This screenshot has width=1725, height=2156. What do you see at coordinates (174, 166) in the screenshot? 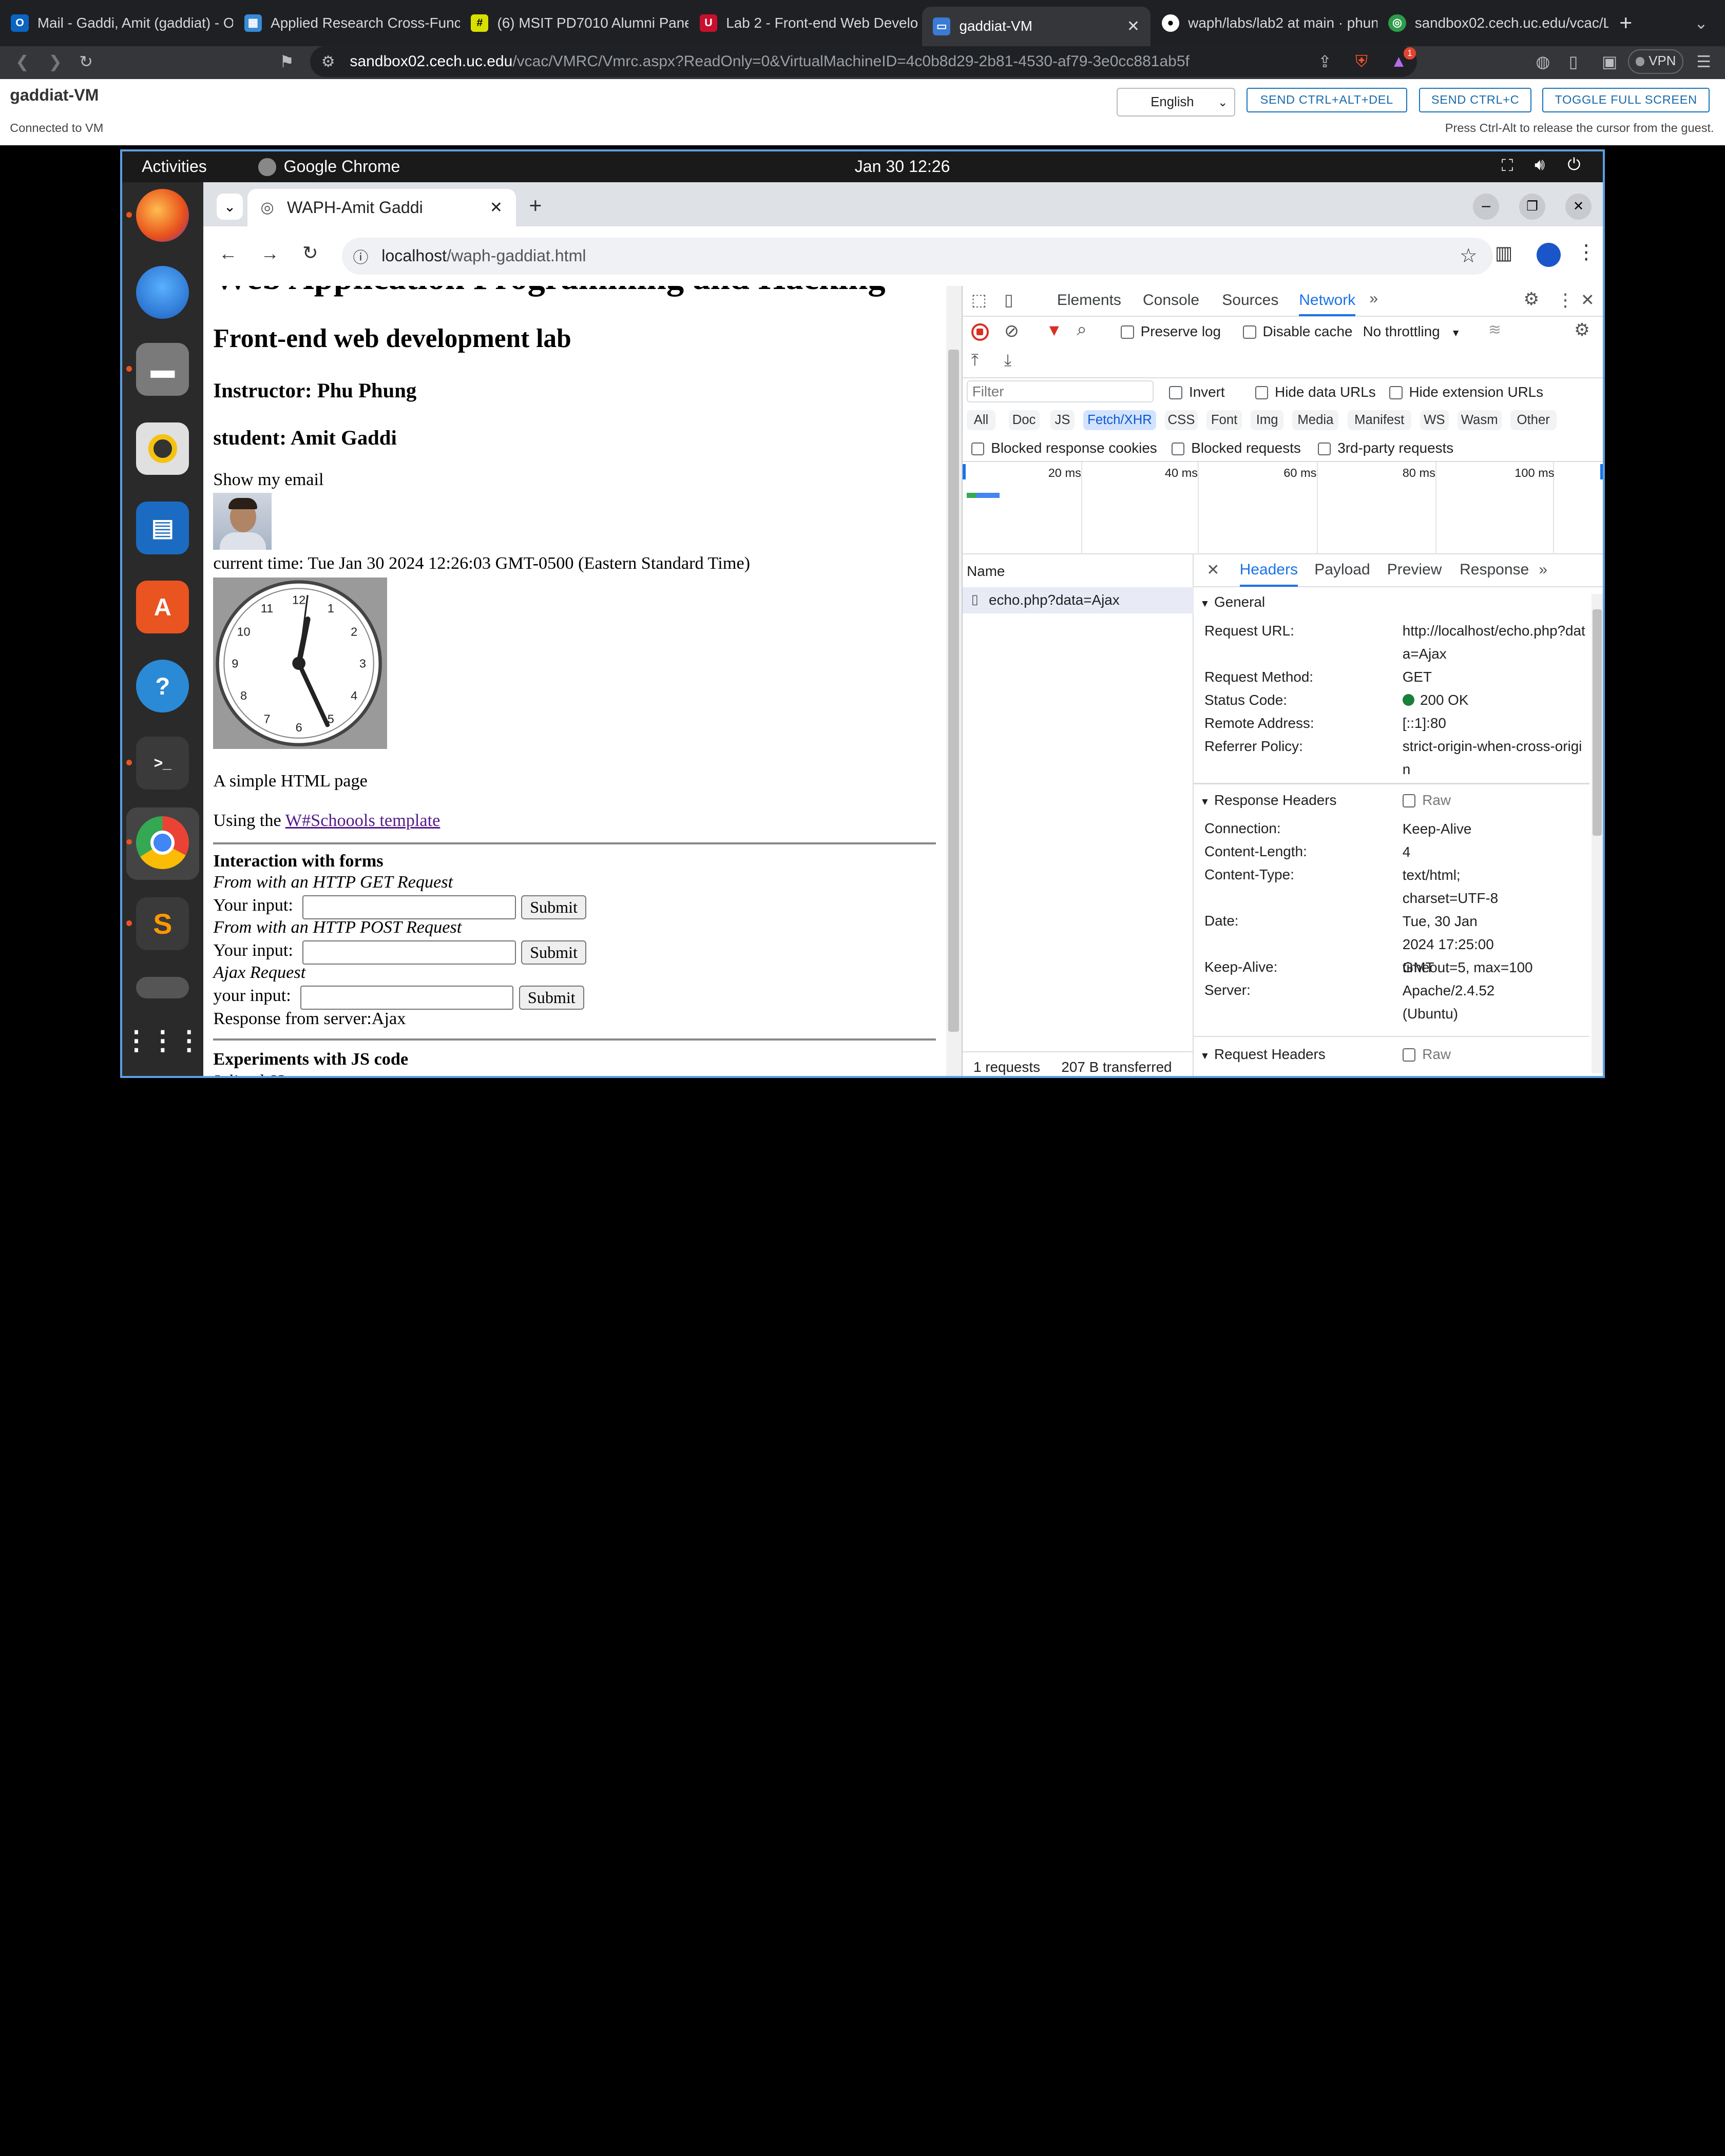
I see `activities-button: Activities` at bounding box center [174, 166].